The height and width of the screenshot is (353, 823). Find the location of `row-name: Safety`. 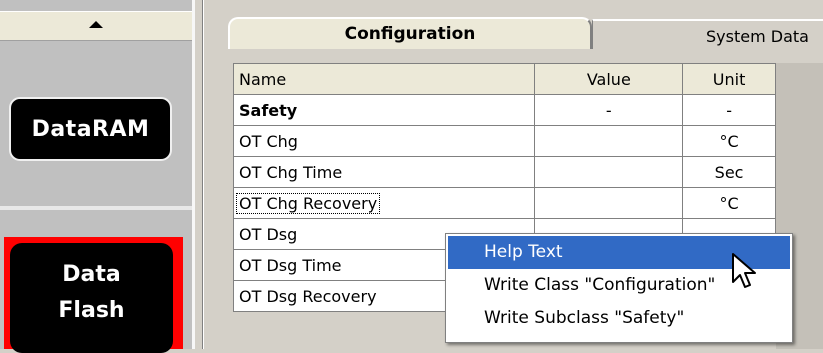

row-name: Safety is located at coordinates (384, 110).